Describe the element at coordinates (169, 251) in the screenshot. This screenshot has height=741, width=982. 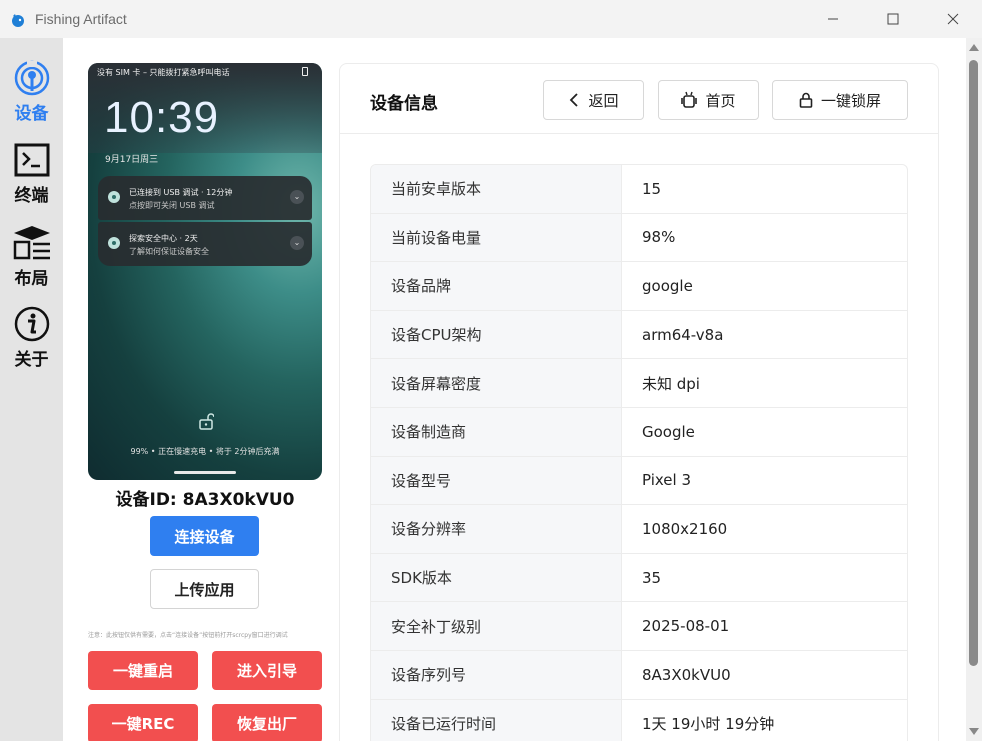
I see `notification-body: 了解如何保证设备安全` at that location.